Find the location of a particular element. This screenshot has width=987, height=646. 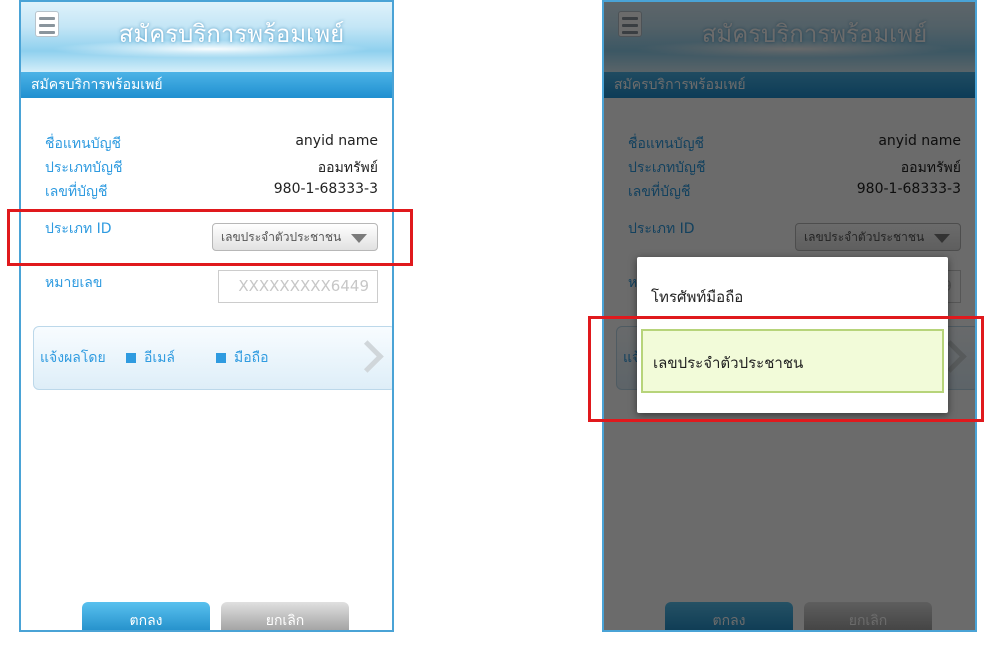

title-bar: สมัครบริการพร้อมเพย์ is located at coordinates (206, 37).